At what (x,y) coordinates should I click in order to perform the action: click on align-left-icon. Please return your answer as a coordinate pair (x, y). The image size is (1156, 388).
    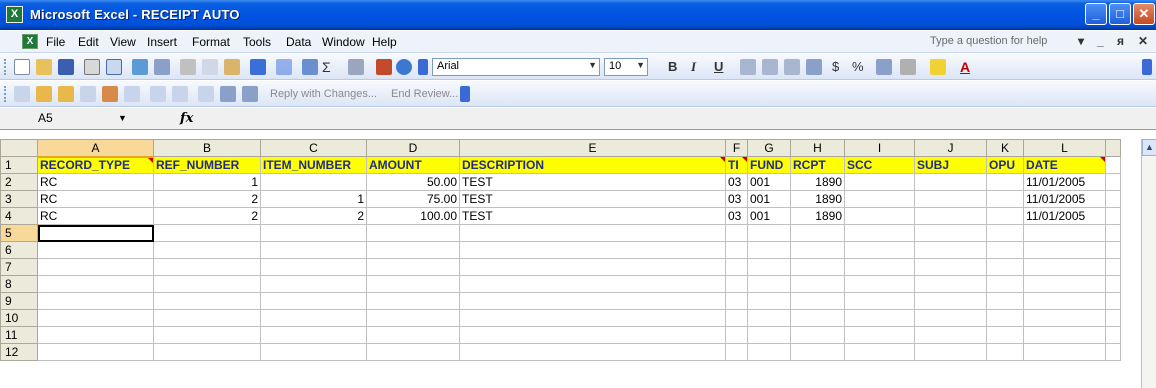
    Looking at the image, I should click on (748, 67).